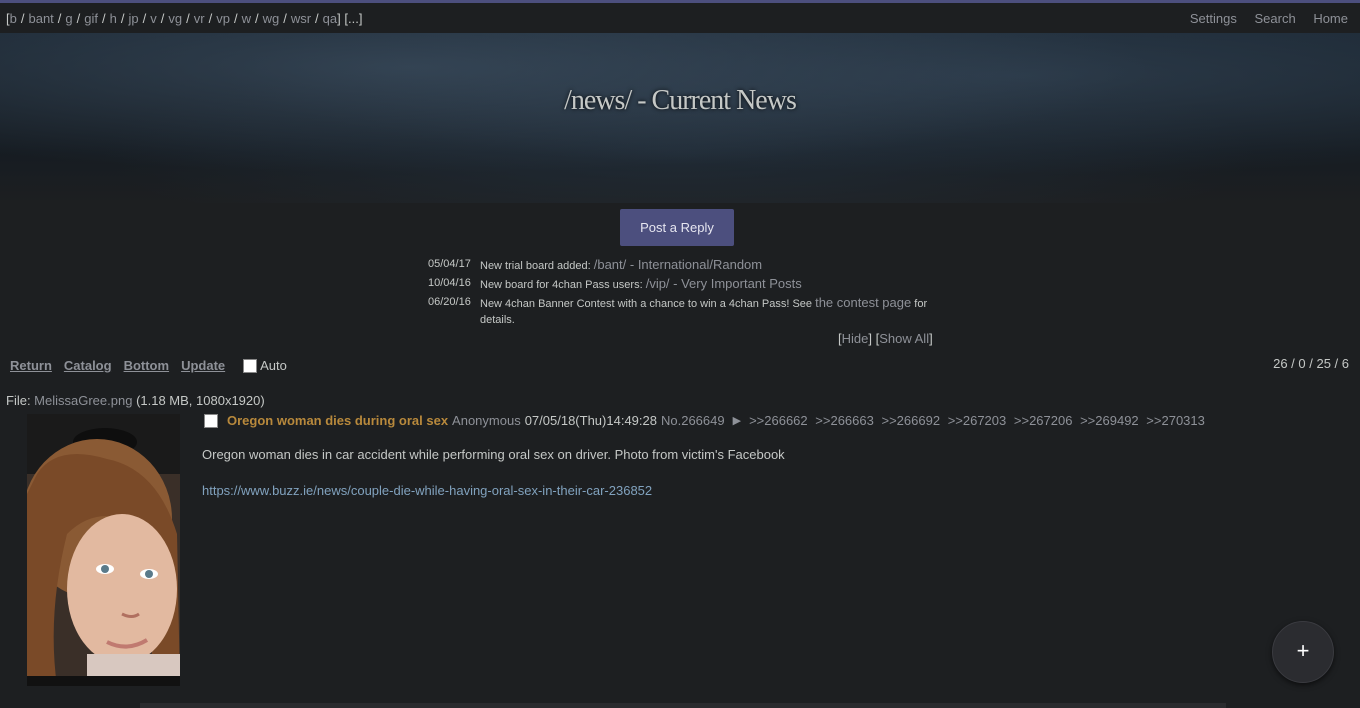  Describe the element at coordinates (693, 420) in the screenshot. I see `post-number-link: No.266649` at that location.